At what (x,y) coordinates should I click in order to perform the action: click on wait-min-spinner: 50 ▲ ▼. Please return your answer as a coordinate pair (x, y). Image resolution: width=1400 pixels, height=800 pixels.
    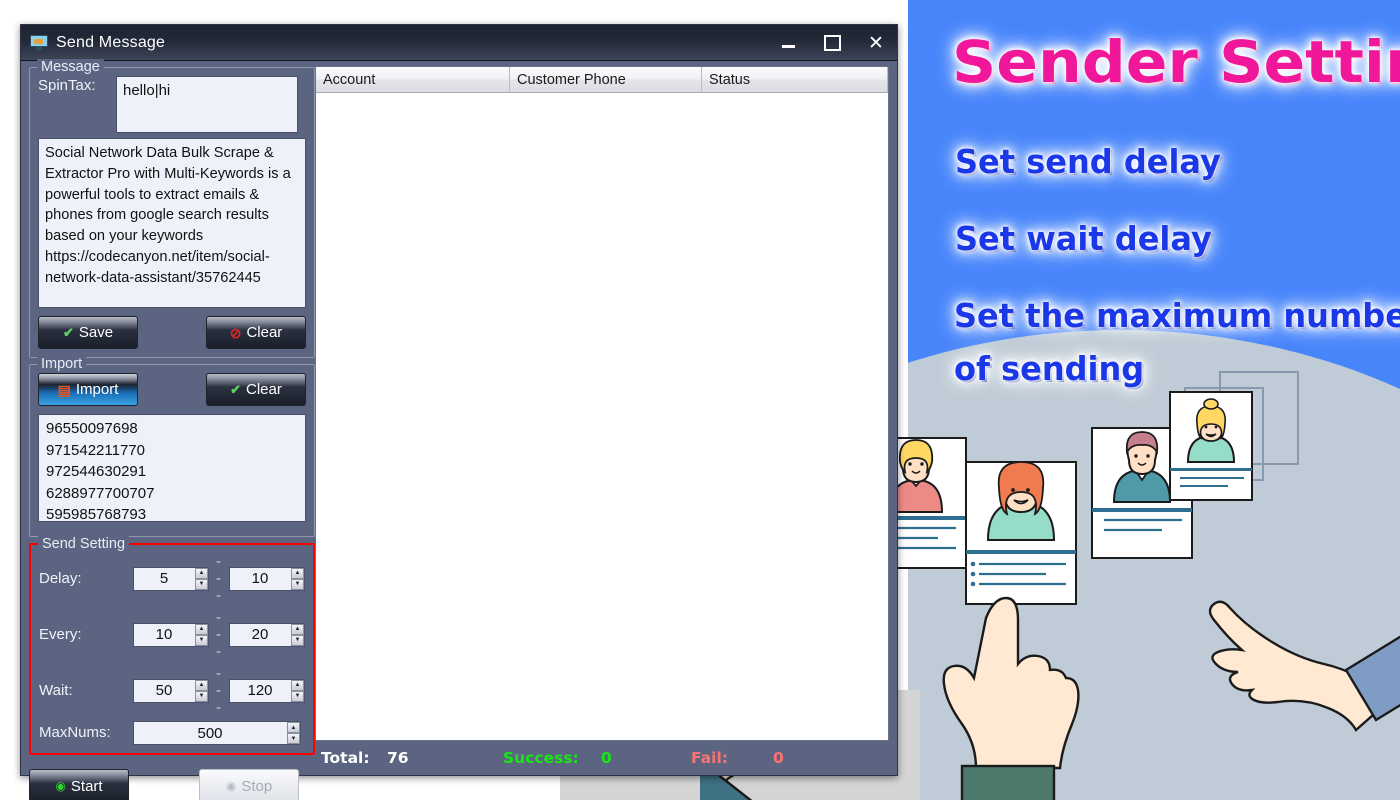
    Looking at the image, I should click on (171, 690).